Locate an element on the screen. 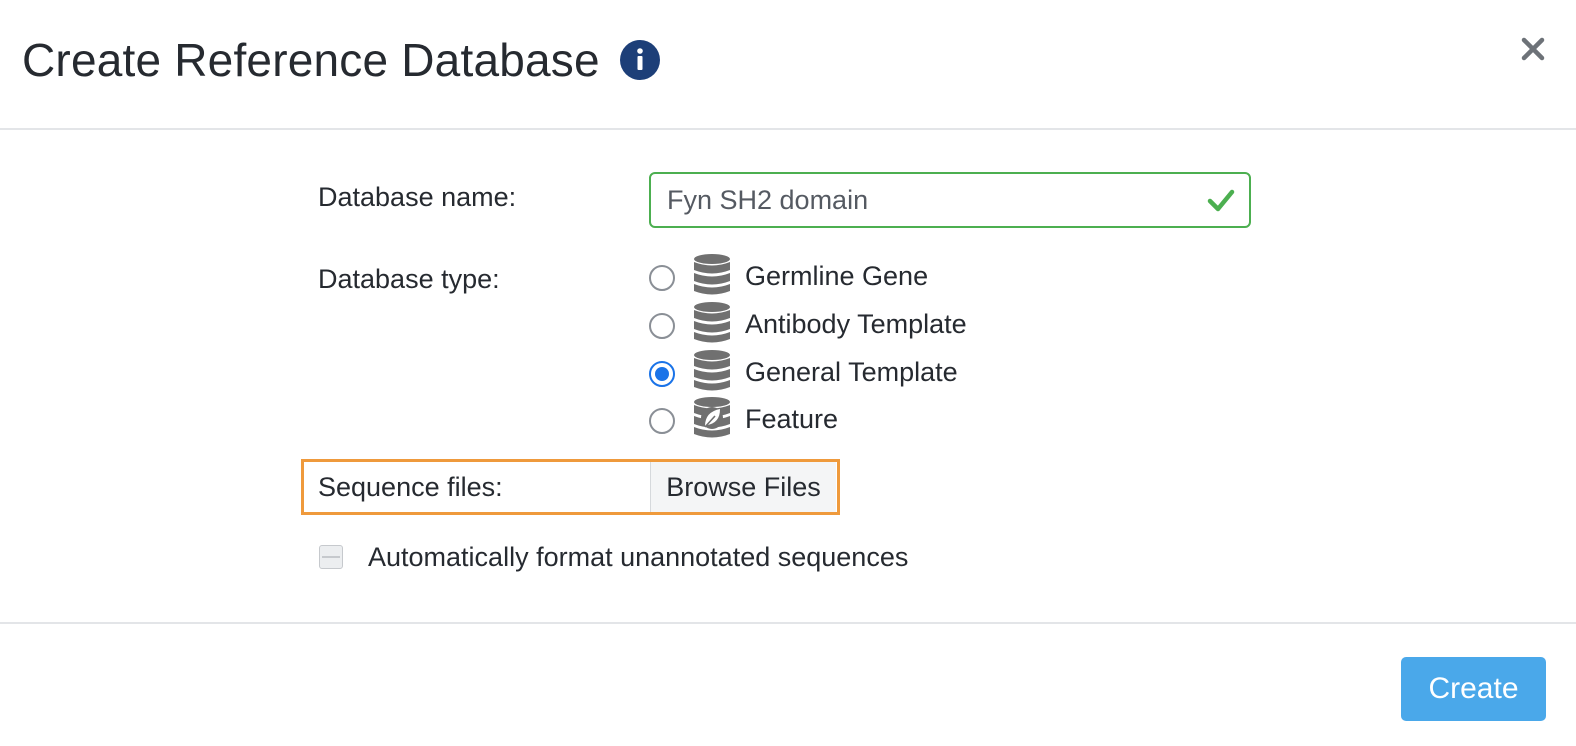 The height and width of the screenshot is (746, 1576). check-icon is located at coordinates (1221, 200).